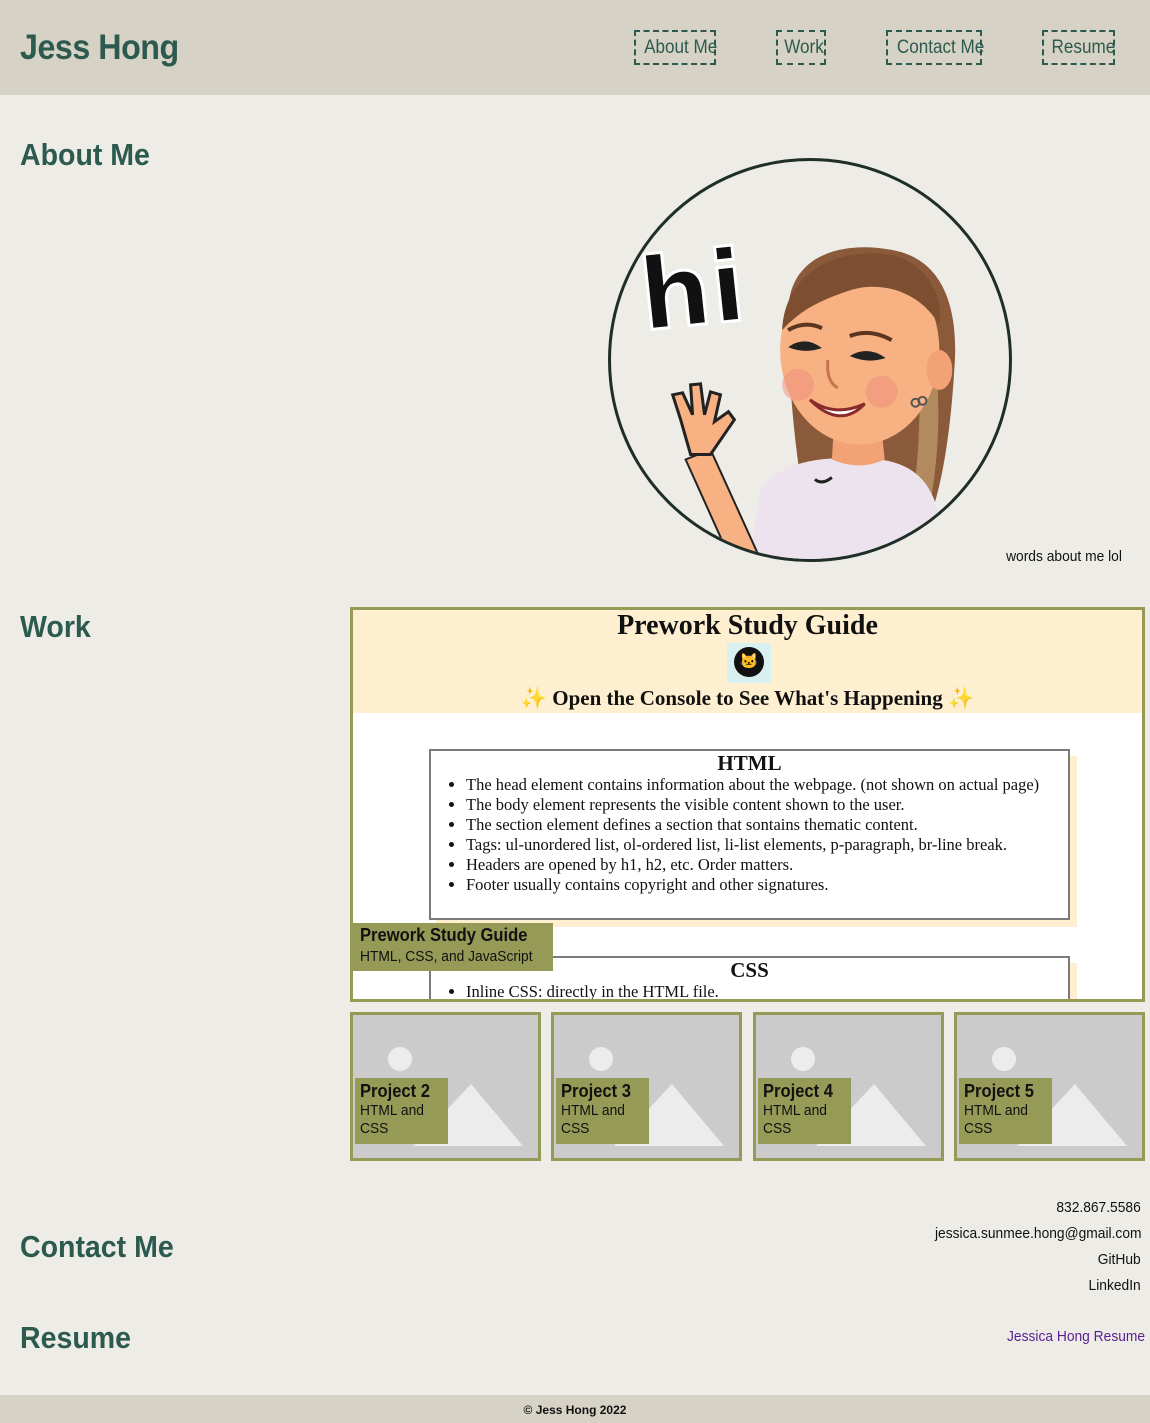  What do you see at coordinates (692, 291) in the screenshot?
I see `svg-text: hi` at bounding box center [692, 291].